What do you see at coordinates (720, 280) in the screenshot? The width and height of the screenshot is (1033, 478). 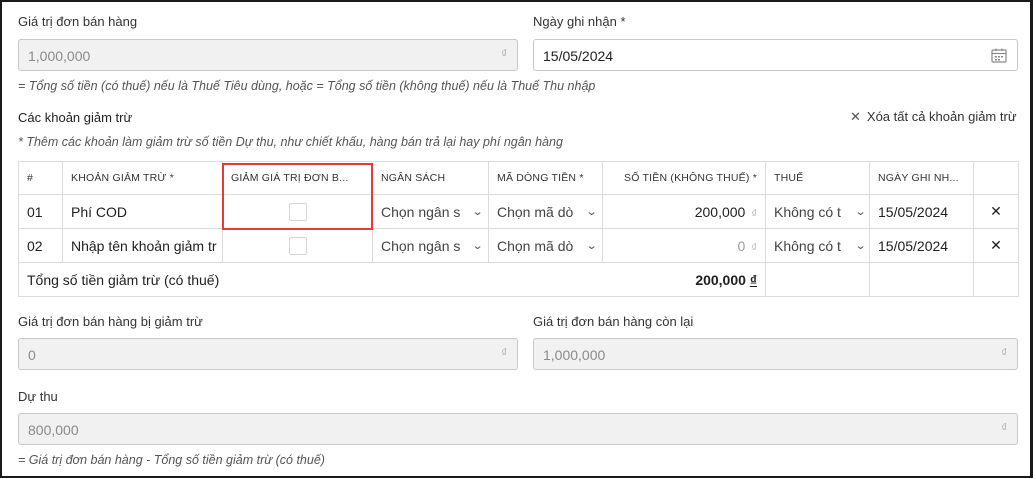 I see `total-value: 200,000` at bounding box center [720, 280].